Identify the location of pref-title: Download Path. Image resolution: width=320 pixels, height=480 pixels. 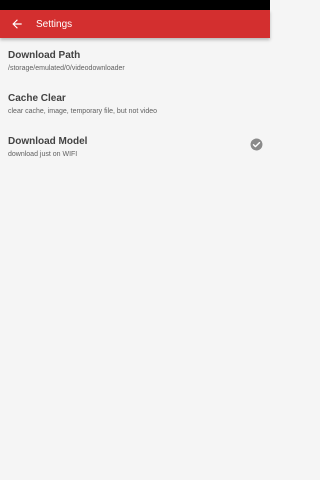
(44, 55).